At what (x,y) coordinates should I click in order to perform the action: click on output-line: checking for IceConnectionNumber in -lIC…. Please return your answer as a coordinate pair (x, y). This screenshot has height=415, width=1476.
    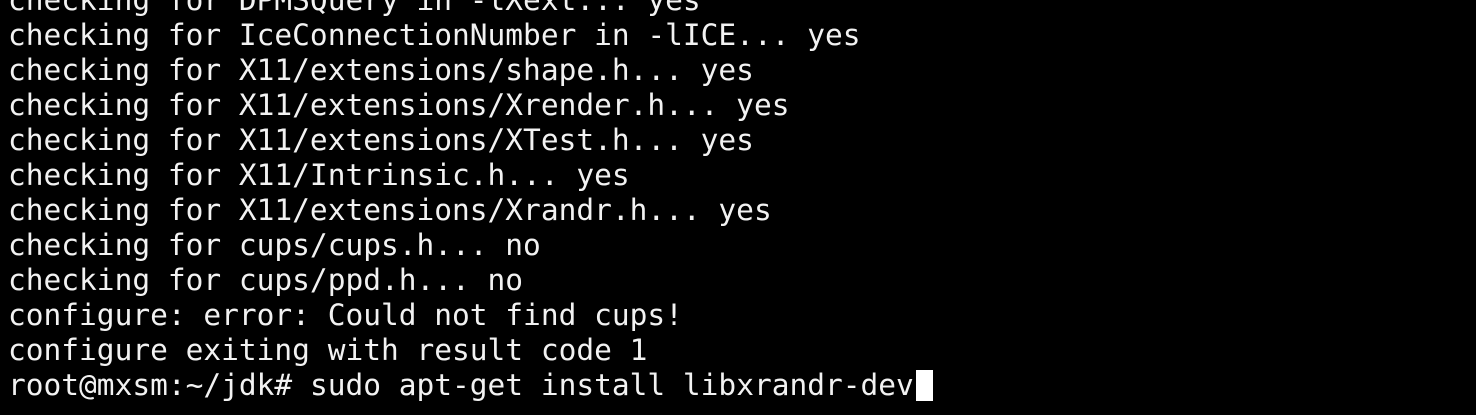
    Looking at the image, I should click on (434, 35).